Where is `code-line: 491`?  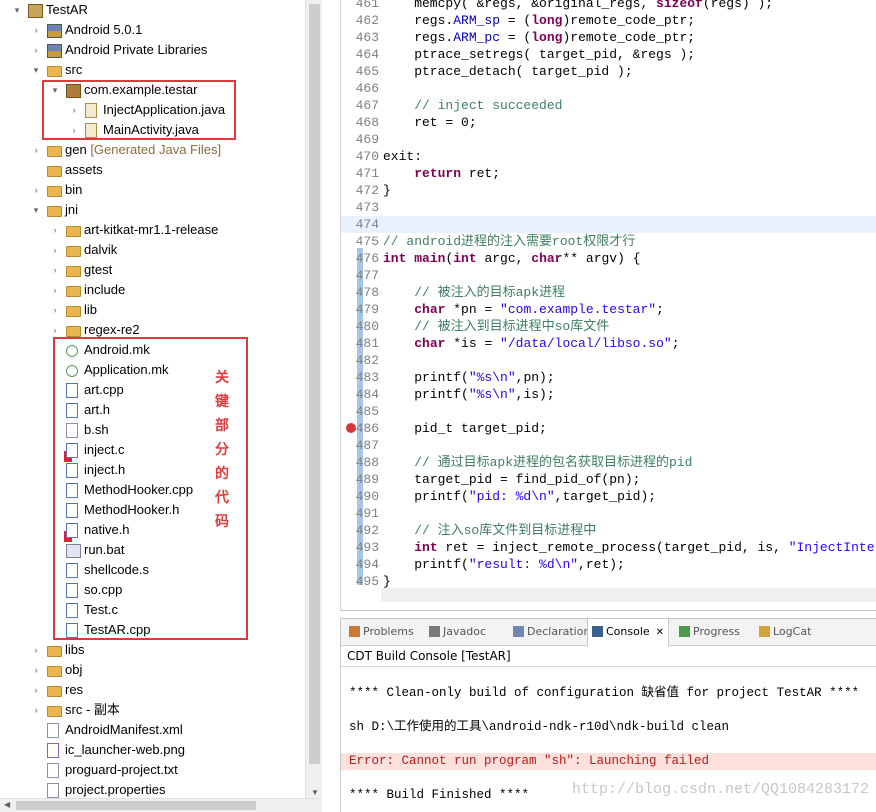
code-line: 491 is located at coordinates (608, 513).